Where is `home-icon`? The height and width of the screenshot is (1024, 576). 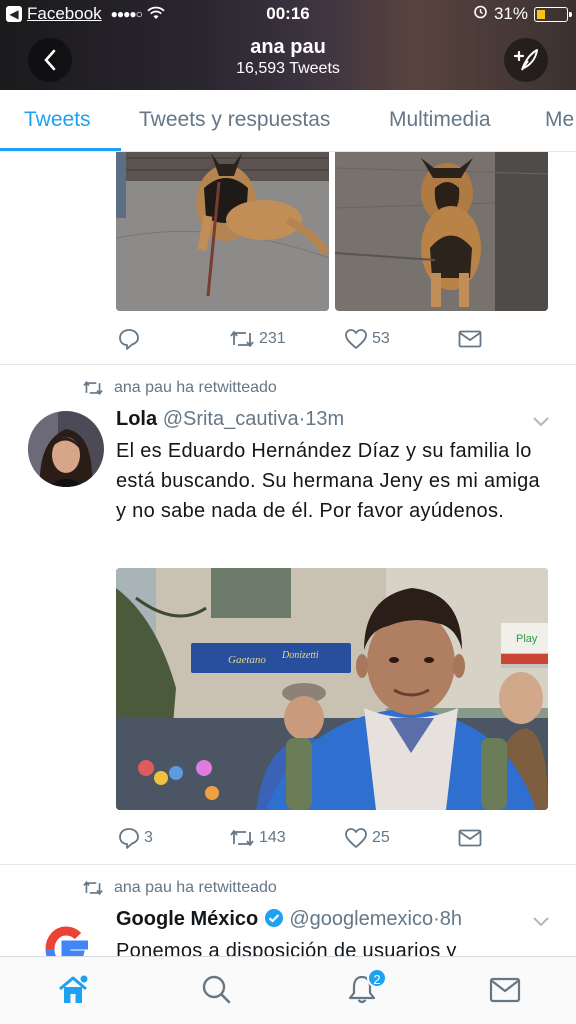
home-icon is located at coordinates (73, 989).